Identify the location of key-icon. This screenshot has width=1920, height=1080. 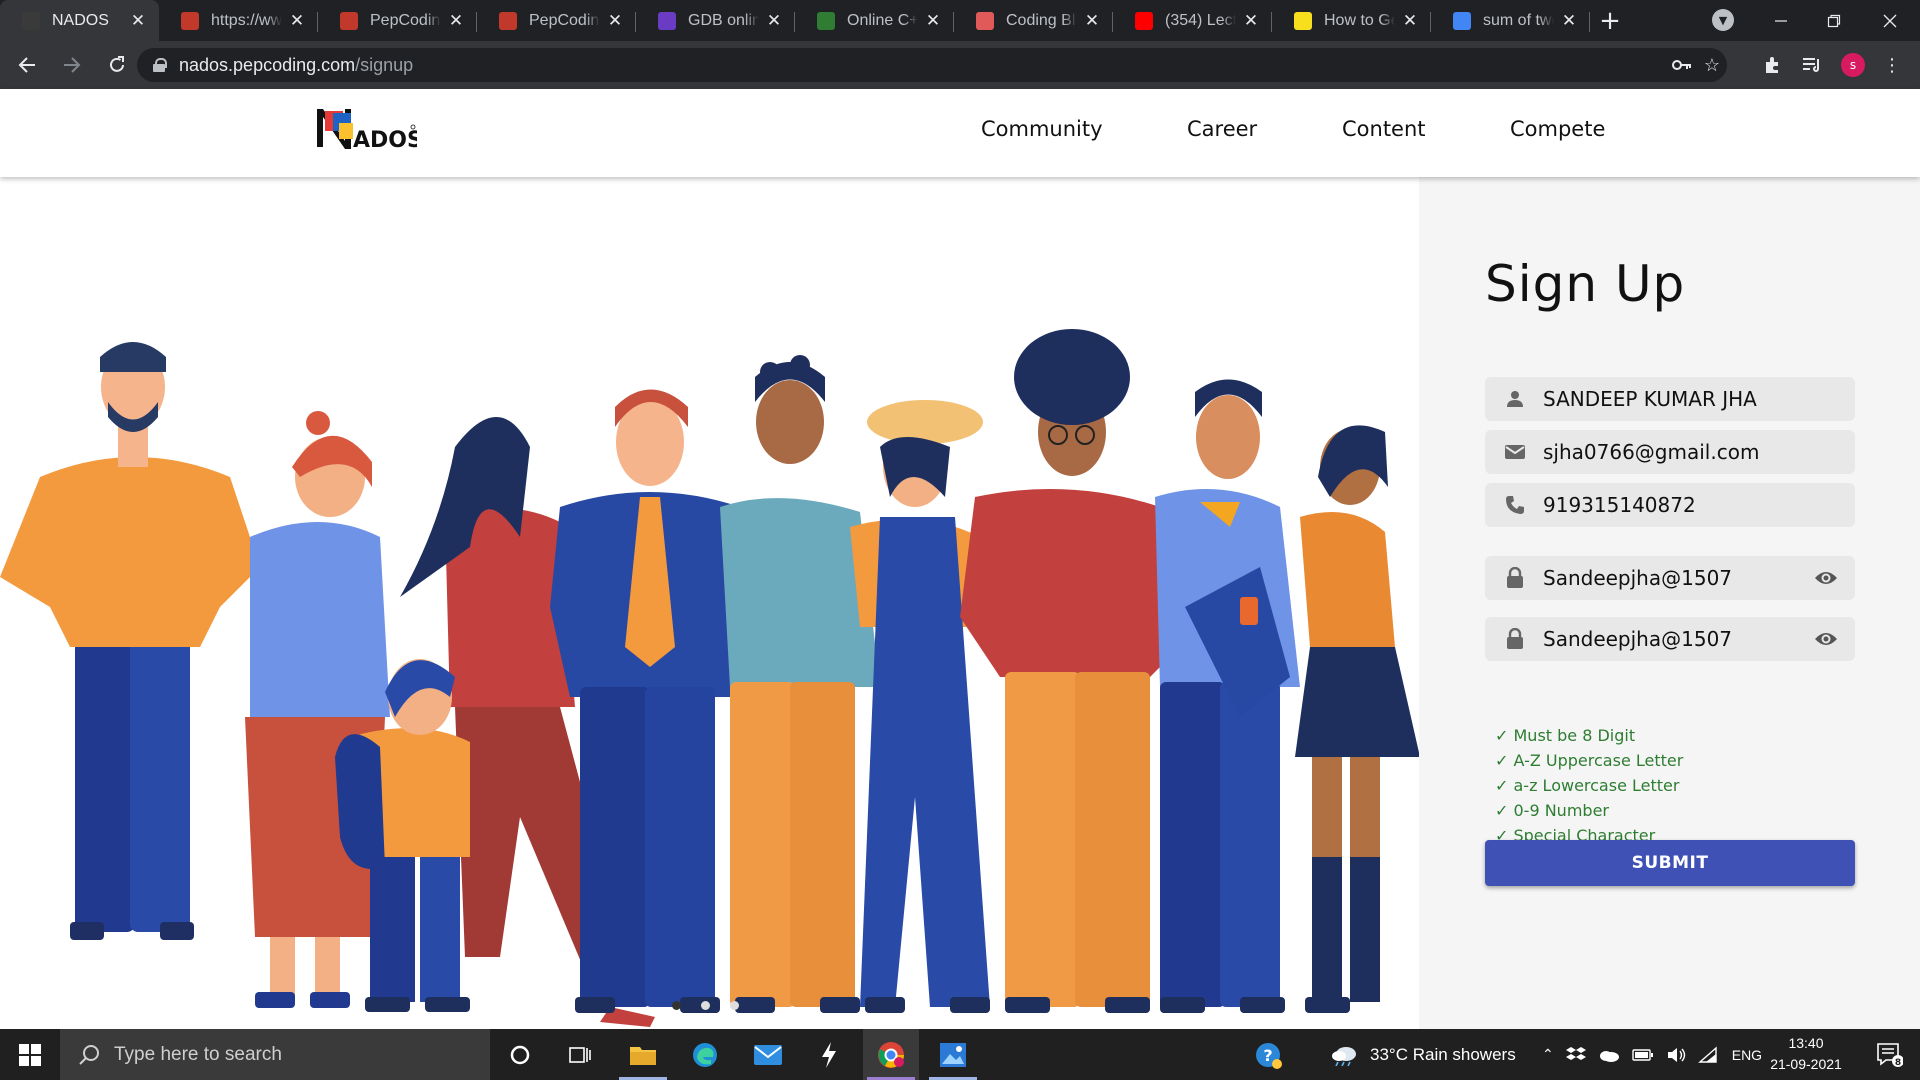
(1682, 65).